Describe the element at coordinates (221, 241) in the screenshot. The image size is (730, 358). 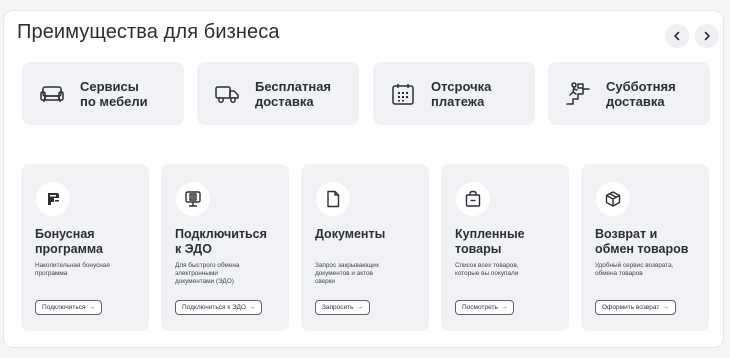
I see `card-title: Подключиться к ЭДО` at that location.